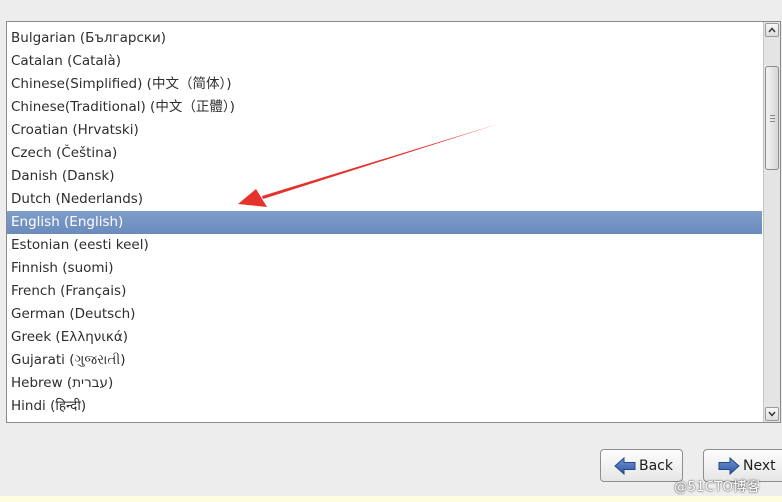  What do you see at coordinates (384, 291) in the screenshot?
I see `language-item-french: French (Français)` at bounding box center [384, 291].